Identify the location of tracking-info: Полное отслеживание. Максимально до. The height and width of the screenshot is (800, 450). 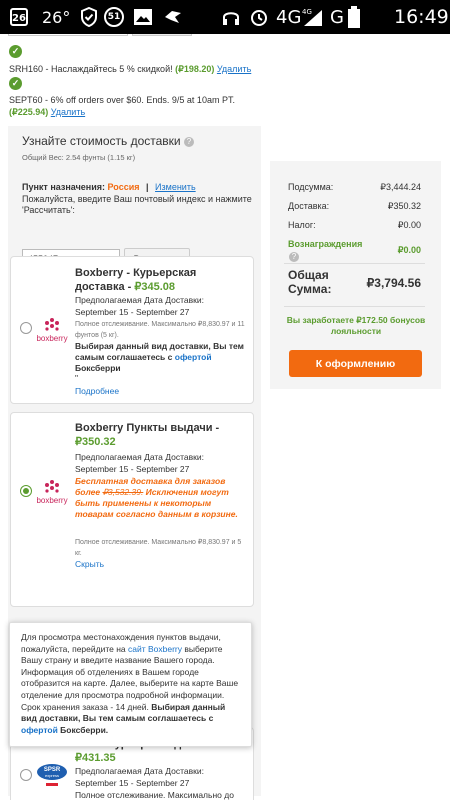
(154, 795).